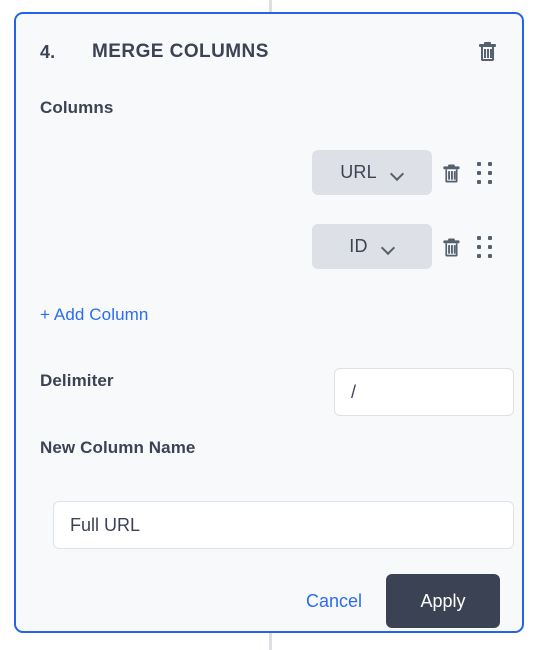  I want to click on column-row: URL, so click(406, 172).